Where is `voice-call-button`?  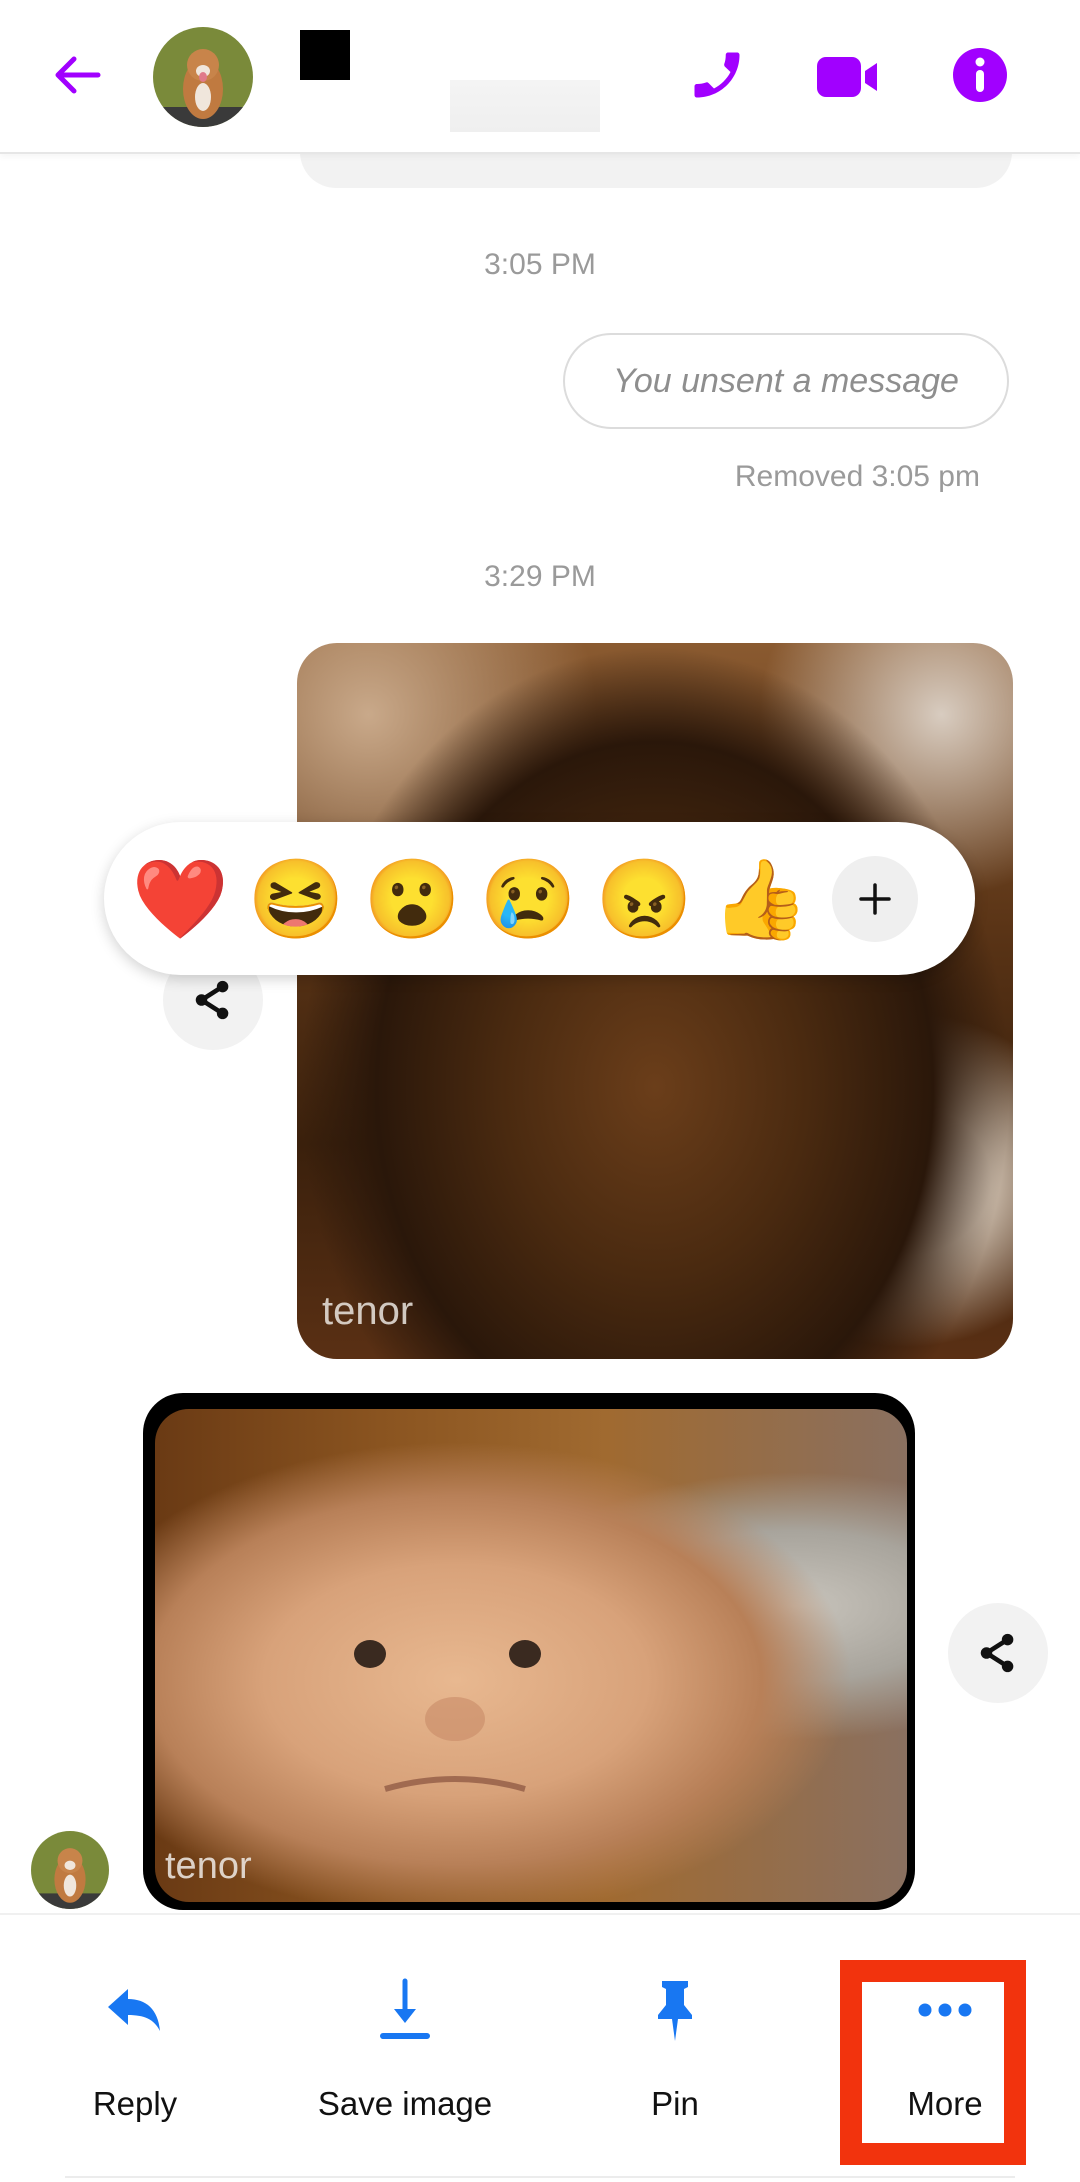 voice-call-button is located at coordinates (717, 75).